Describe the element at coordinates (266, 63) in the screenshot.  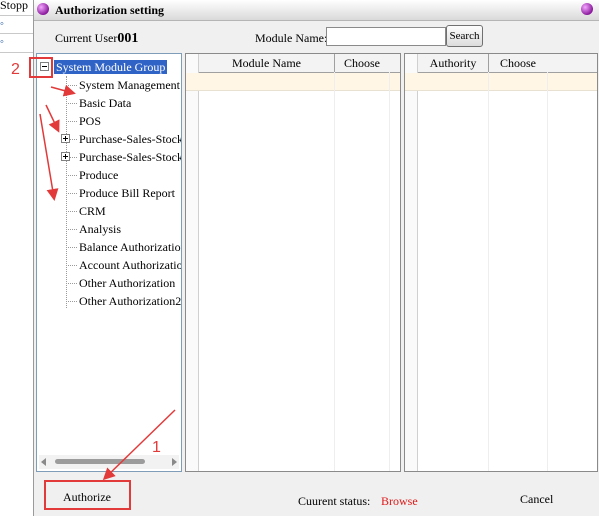
I see `column-header-module-name: Module Name` at that location.